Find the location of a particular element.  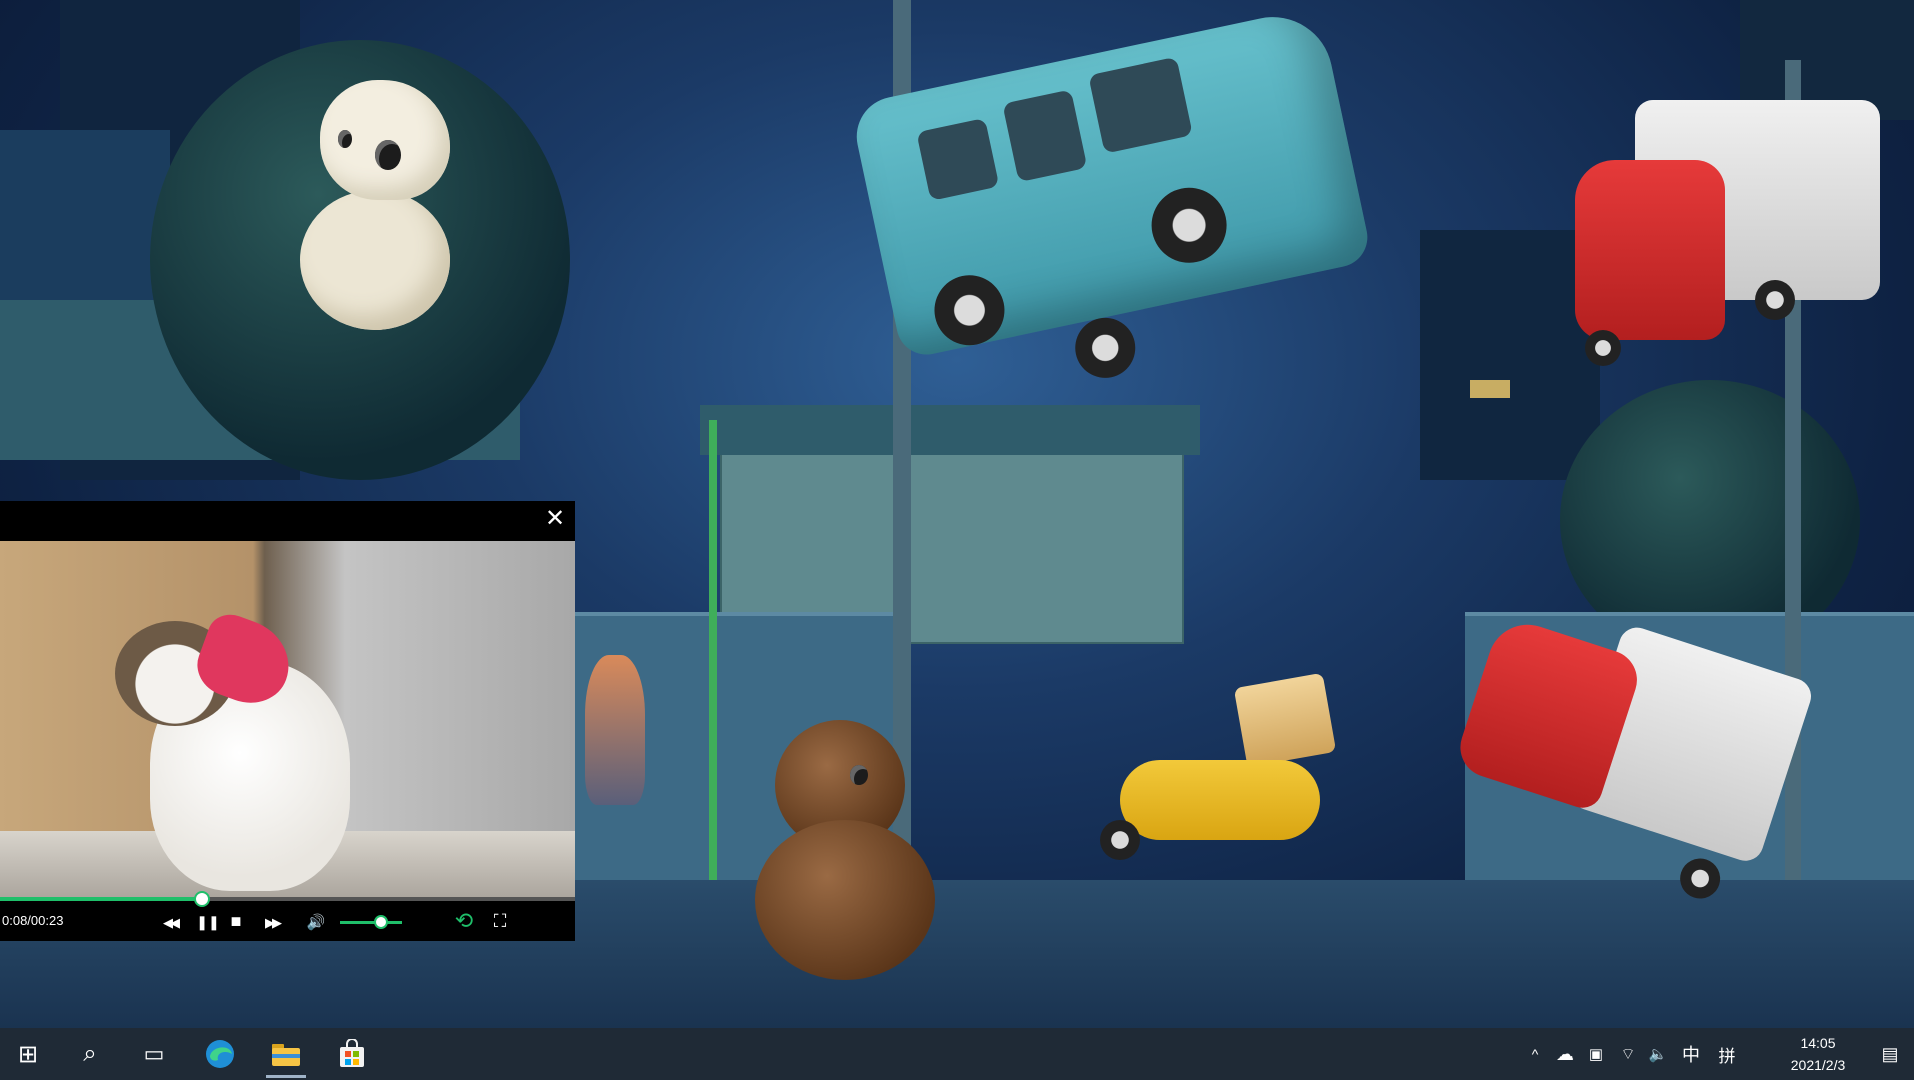

edge-icon is located at coordinates (220, 1054).